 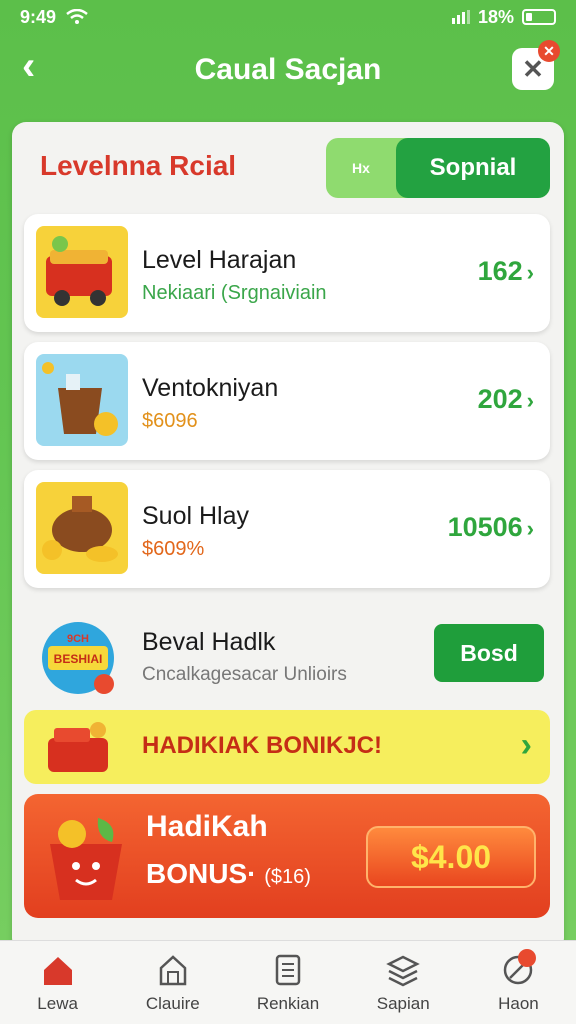 I want to click on card-name: Beval Hadlk, so click(x=209, y=642).